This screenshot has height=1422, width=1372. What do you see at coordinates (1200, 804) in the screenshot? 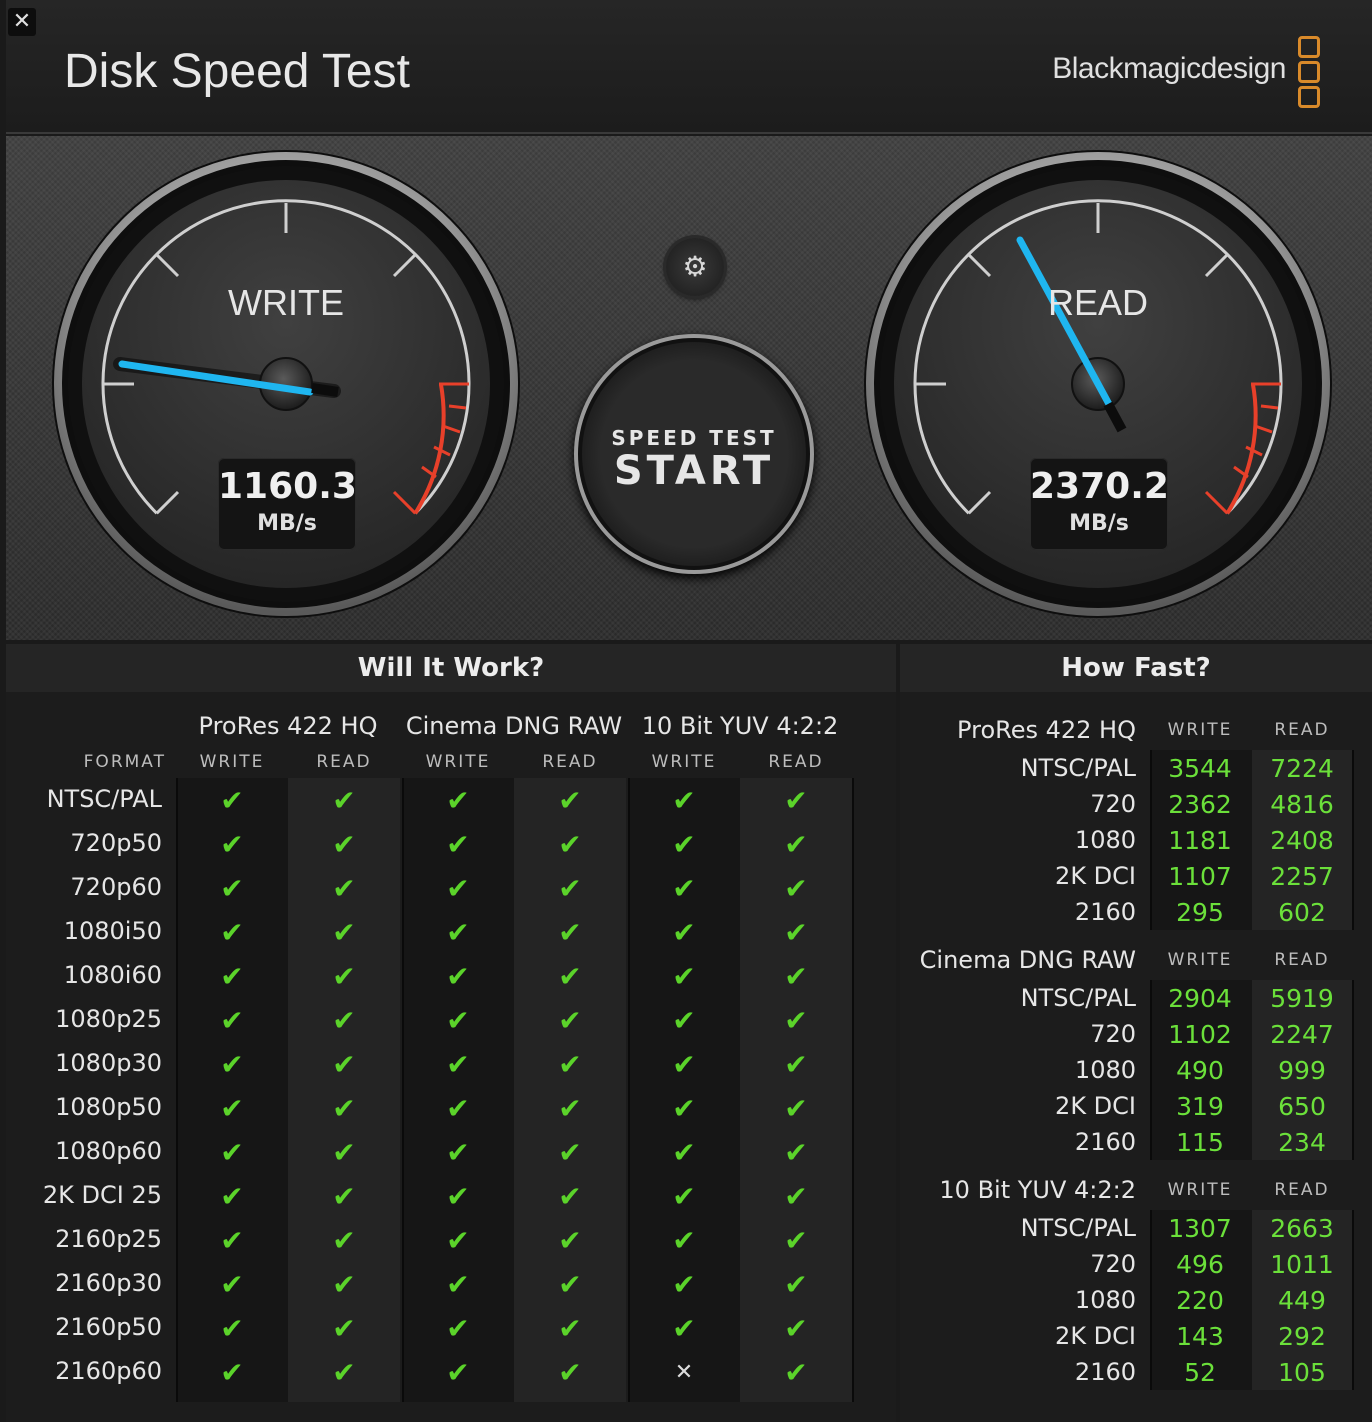
I see `write-fps-value: 2362` at bounding box center [1200, 804].